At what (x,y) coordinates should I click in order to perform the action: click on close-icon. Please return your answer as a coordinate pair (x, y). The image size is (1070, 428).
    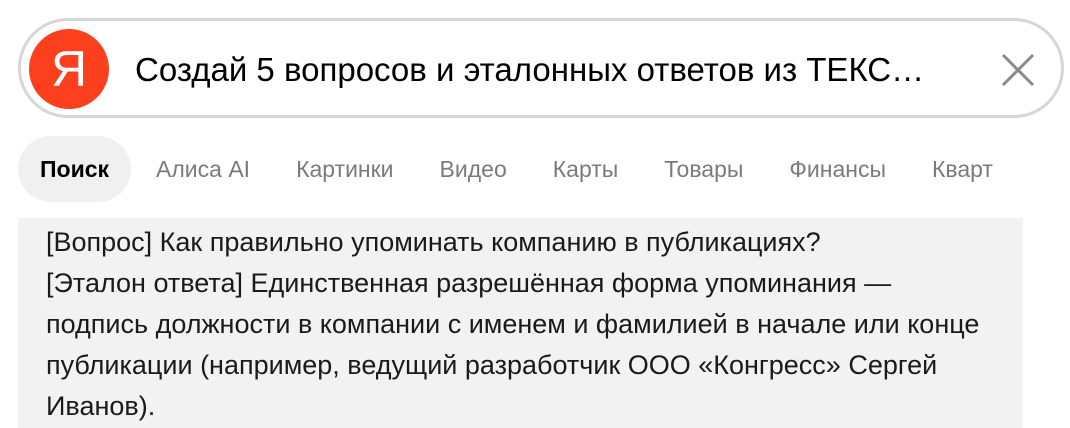
    Looking at the image, I should click on (1018, 70).